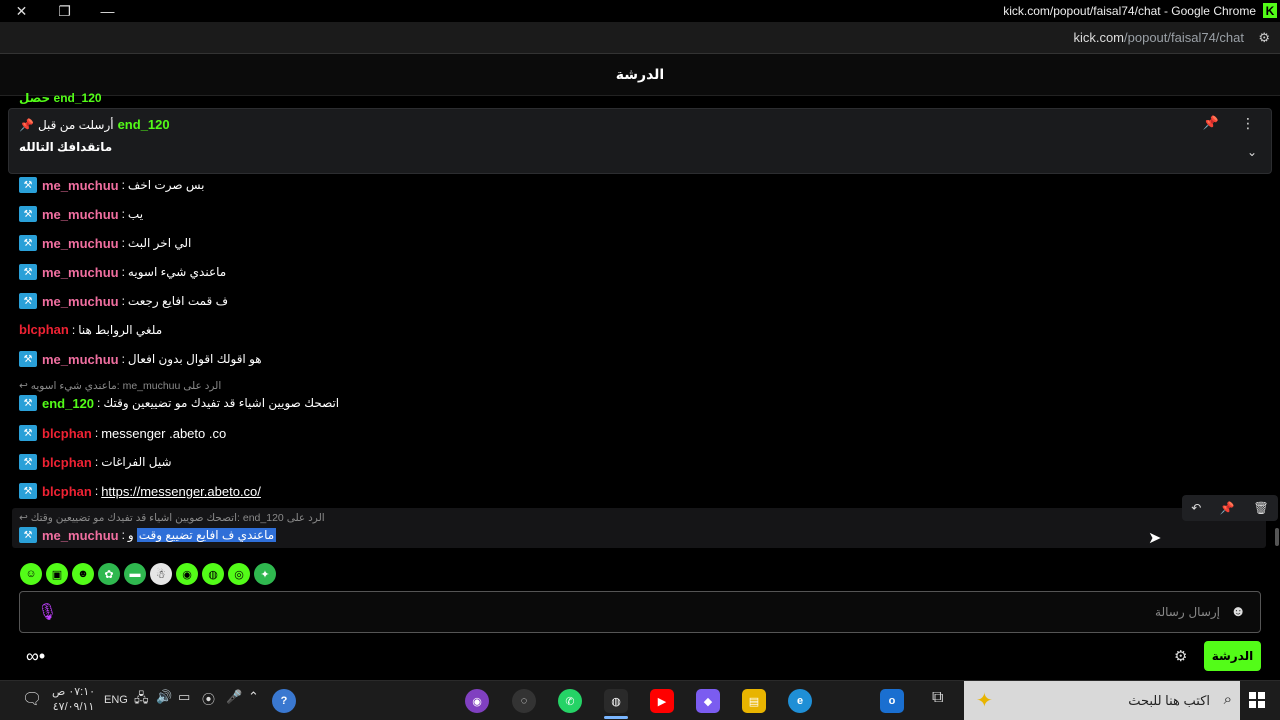  What do you see at coordinates (141, 700) in the screenshot?
I see `network-icon: 🖧` at bounding box center [141, 700].